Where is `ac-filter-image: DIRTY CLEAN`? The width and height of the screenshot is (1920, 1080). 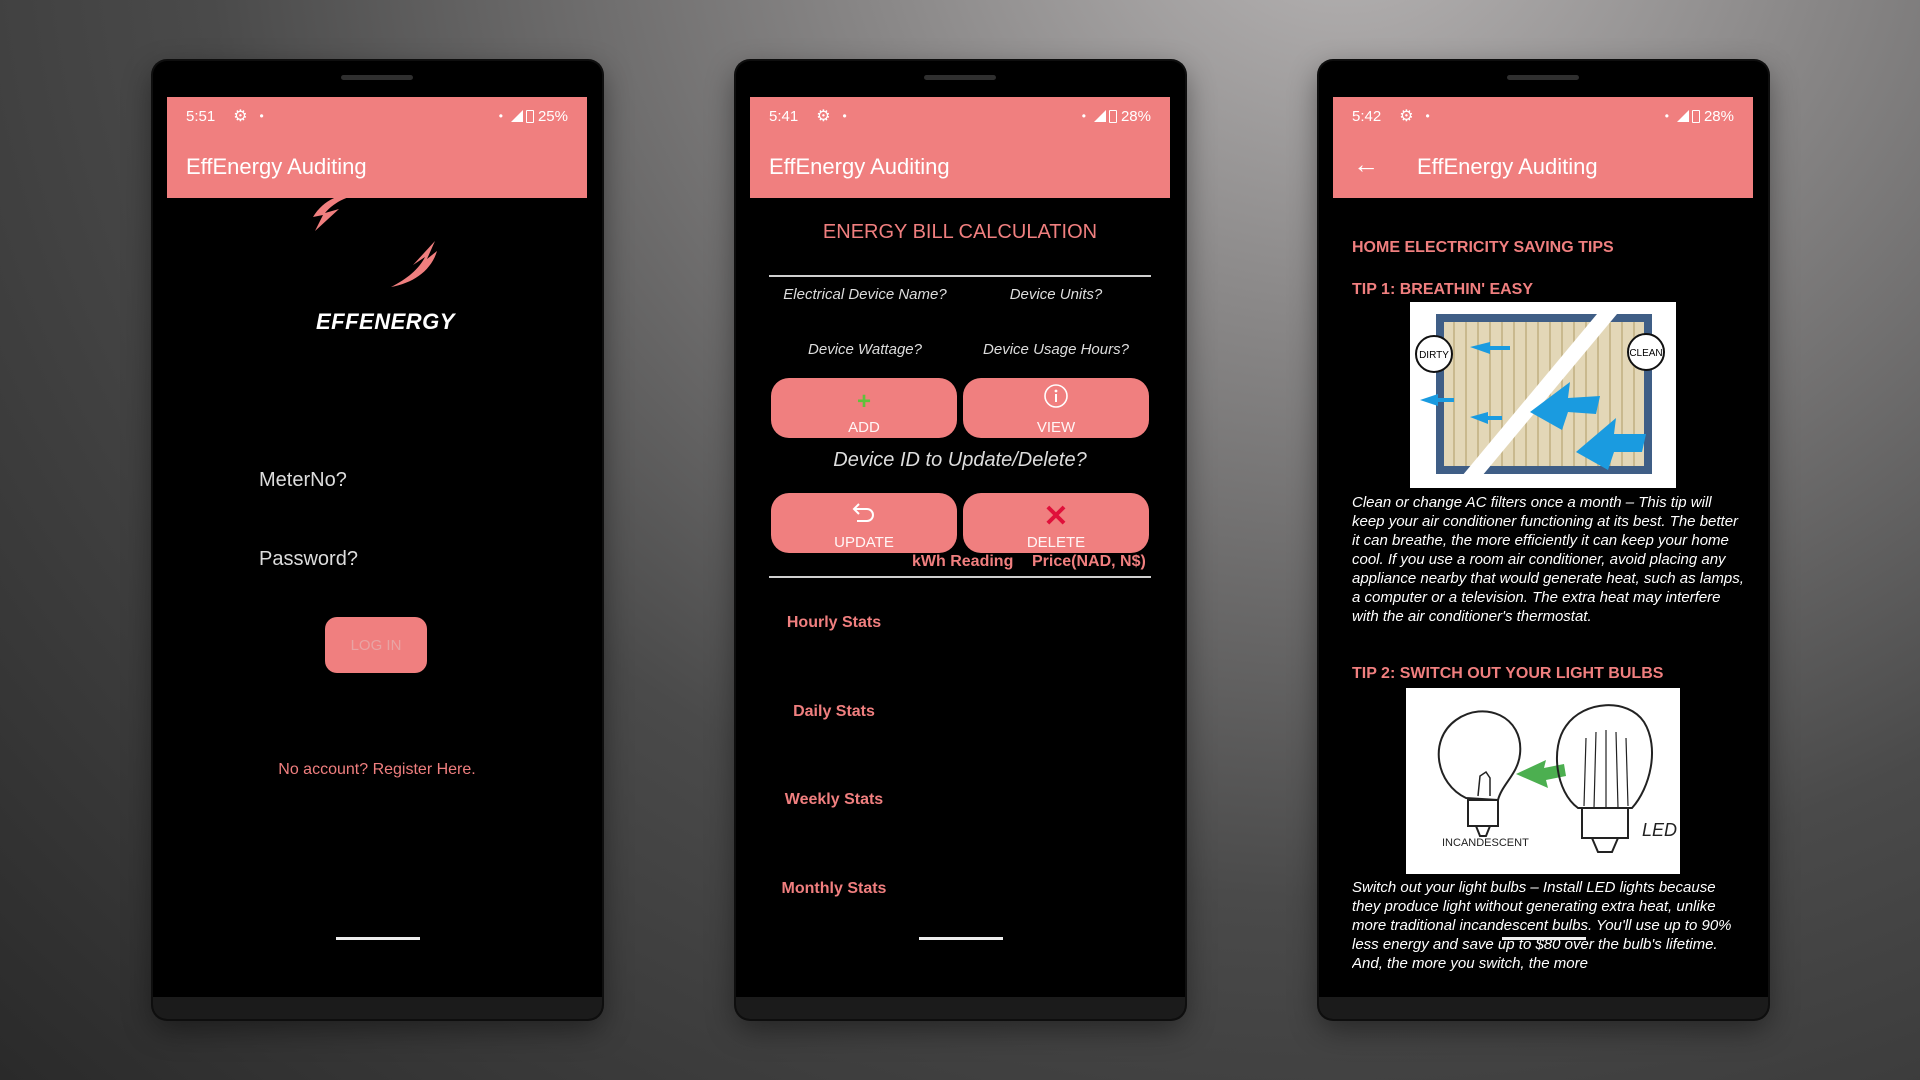
ac-filter-image: DIRTY CLEAN is located at coordinates (1543, 395).